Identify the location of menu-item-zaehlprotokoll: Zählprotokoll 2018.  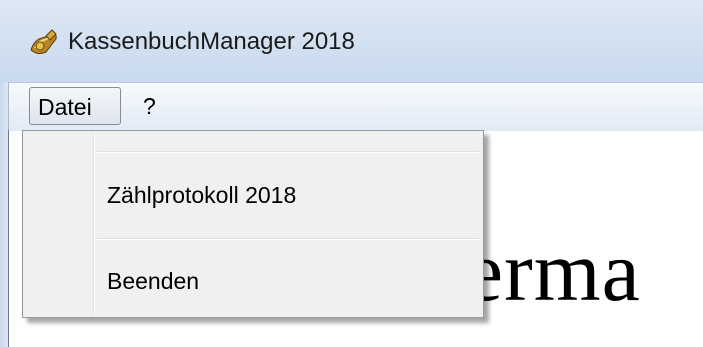
(201, 195).